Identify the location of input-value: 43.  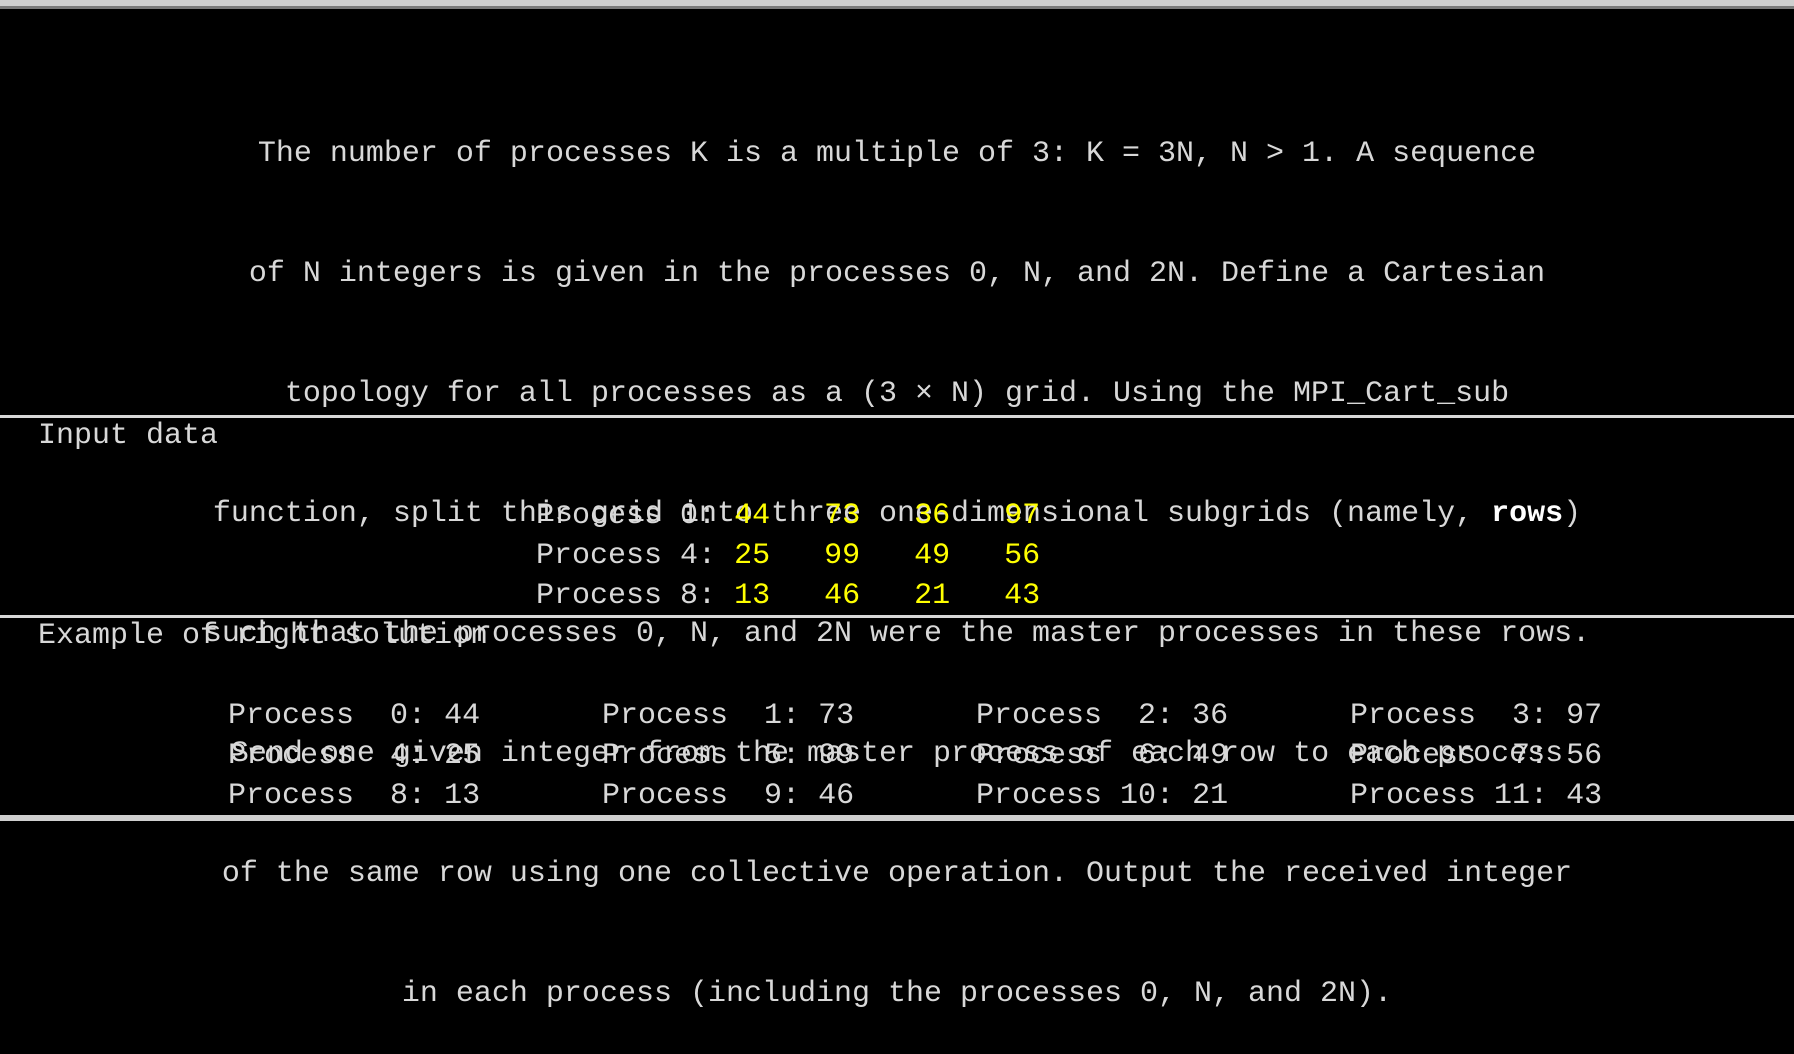
(1022, 596).